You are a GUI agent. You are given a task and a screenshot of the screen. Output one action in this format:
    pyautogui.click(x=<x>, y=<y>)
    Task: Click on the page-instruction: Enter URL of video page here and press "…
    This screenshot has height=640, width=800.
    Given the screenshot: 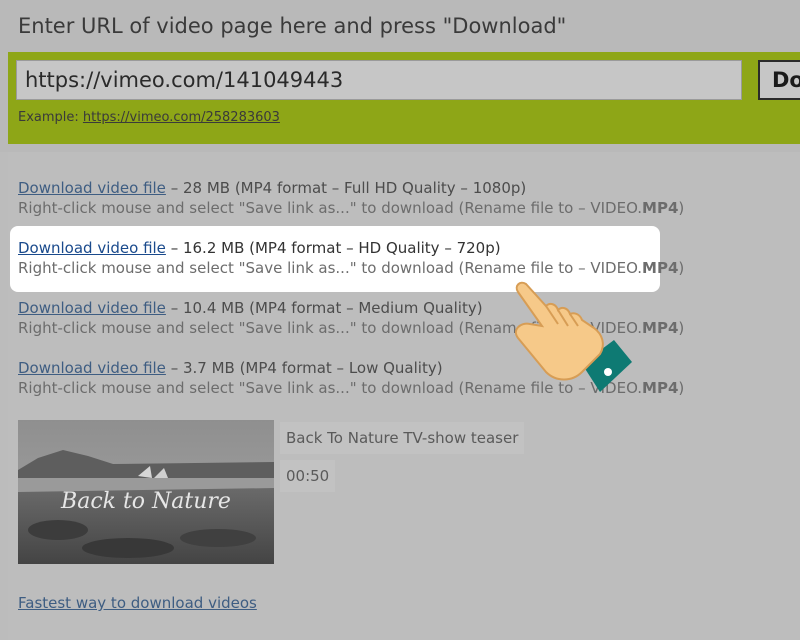 What is the action you would take?
    pyautogui.click(x=292, y=26)
    